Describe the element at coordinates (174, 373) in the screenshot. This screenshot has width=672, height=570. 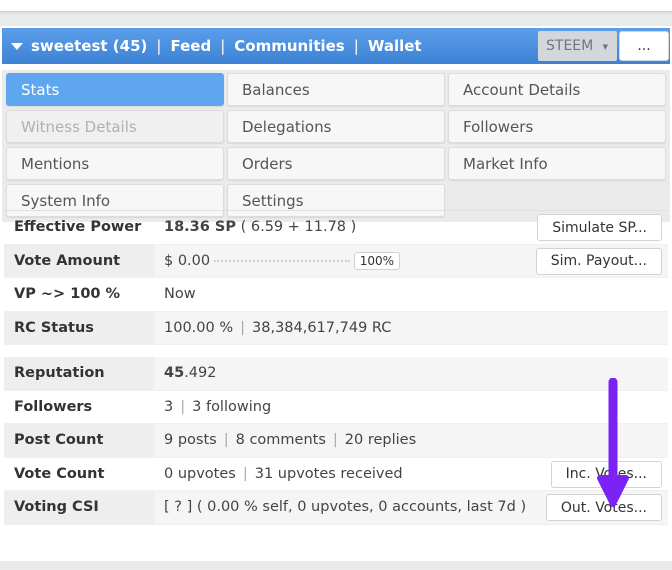
I see `reputation-int: 45` at that location.